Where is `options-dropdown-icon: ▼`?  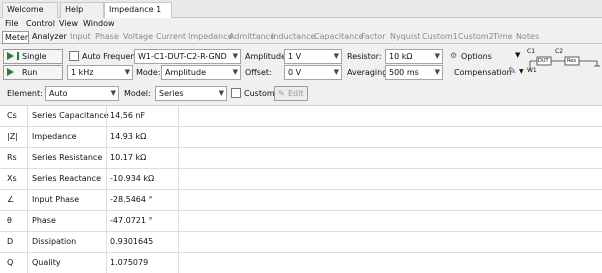
options-dropdown-icon: ▼ is located at coordinates (517, 55).